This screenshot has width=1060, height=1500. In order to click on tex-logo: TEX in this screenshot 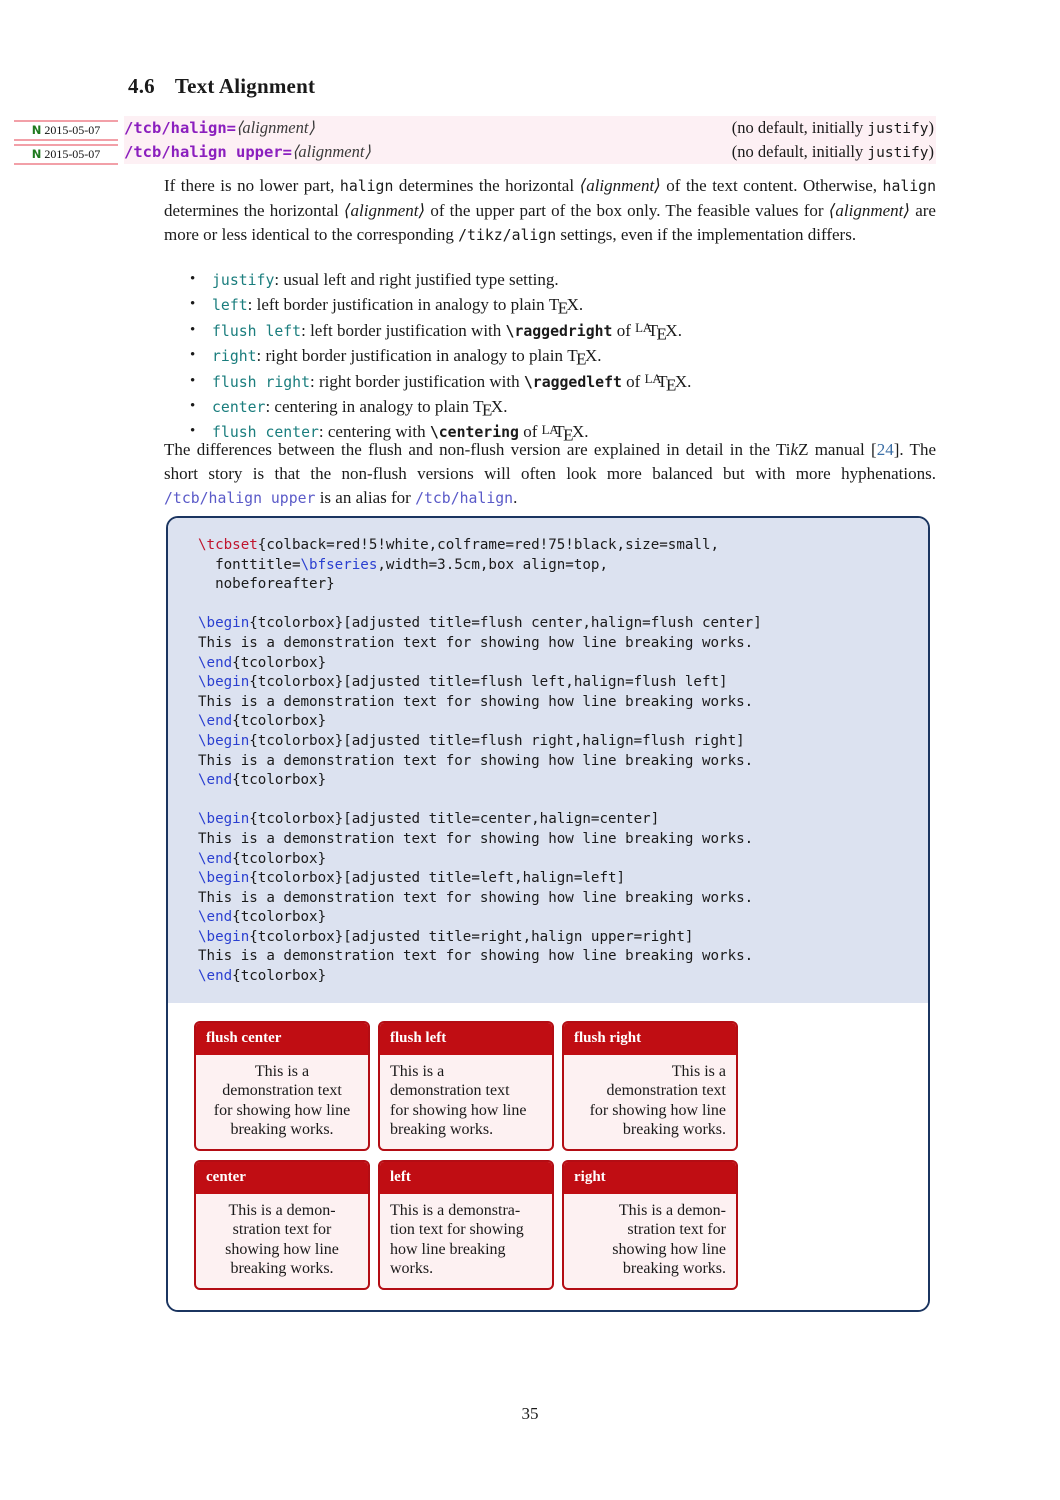, I will do `click(488, 408)`.